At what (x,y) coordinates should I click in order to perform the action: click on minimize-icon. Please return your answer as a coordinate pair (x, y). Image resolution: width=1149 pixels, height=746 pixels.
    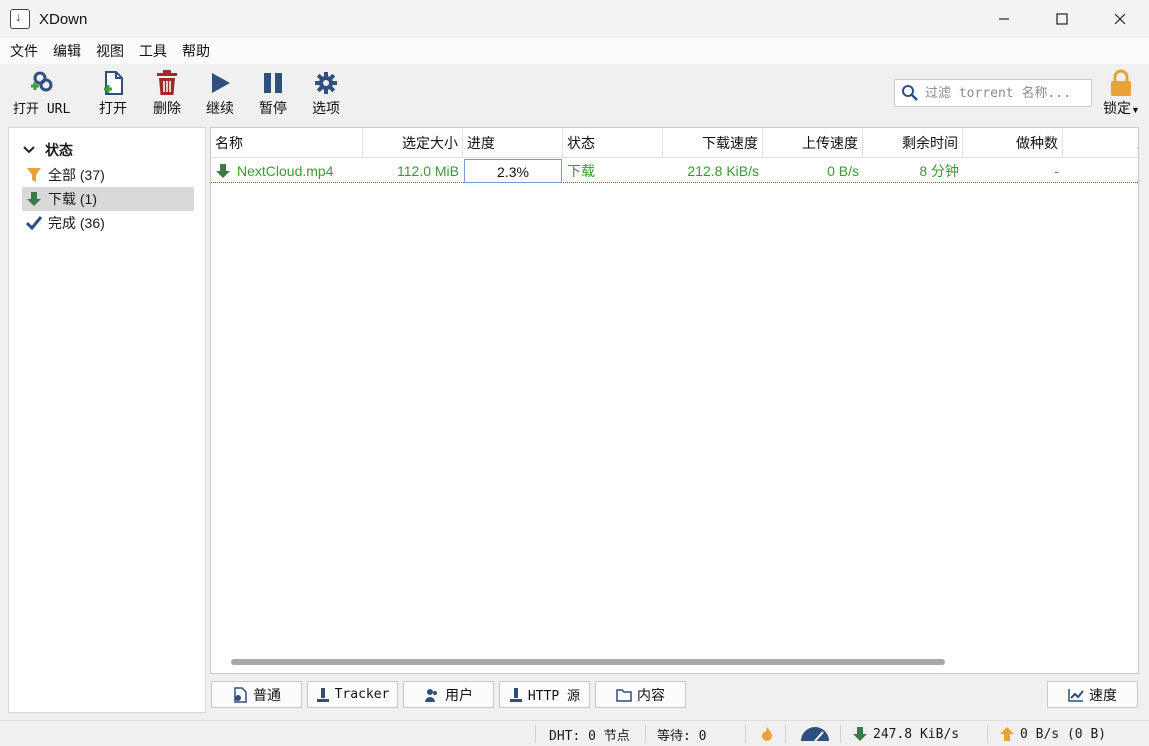
    Looking at the image, I should click on (1004, 19).